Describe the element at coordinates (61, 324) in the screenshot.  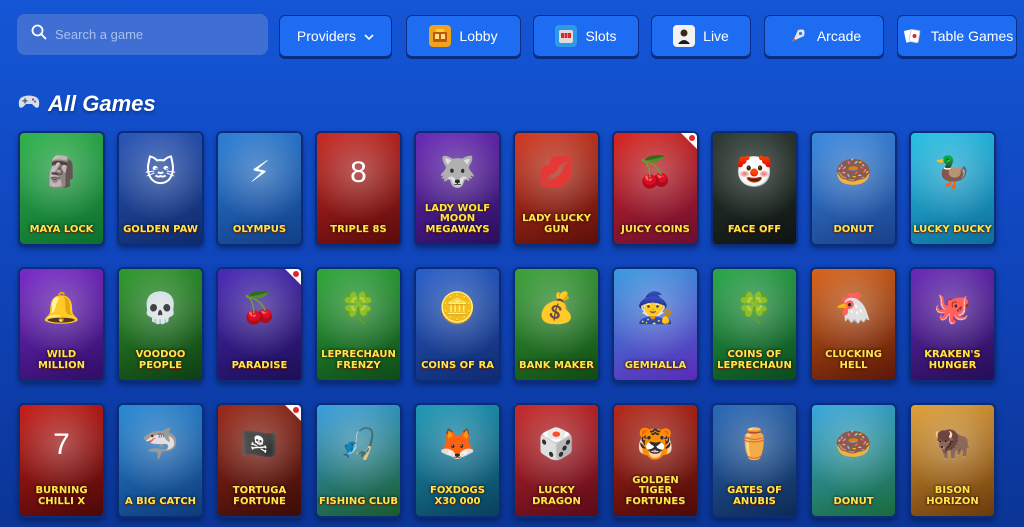
I see `game-tile: 🔔 Wild Million` at that location.